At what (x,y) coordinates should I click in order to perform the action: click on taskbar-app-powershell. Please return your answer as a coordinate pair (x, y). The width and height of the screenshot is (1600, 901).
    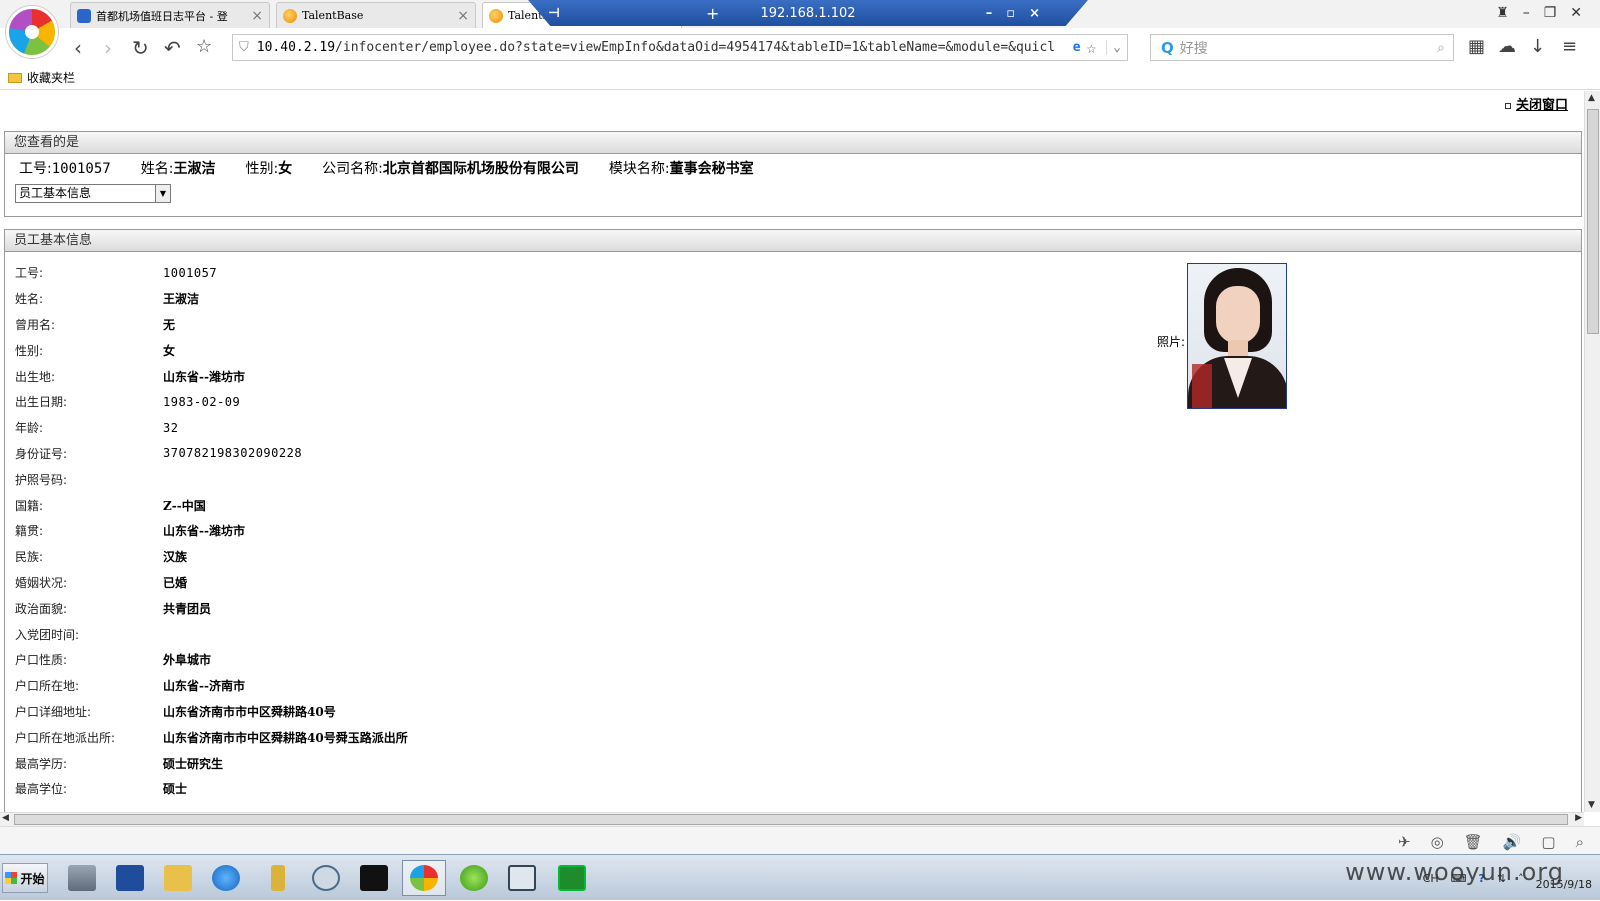
    Looking at the image, I should click on (130, 878).